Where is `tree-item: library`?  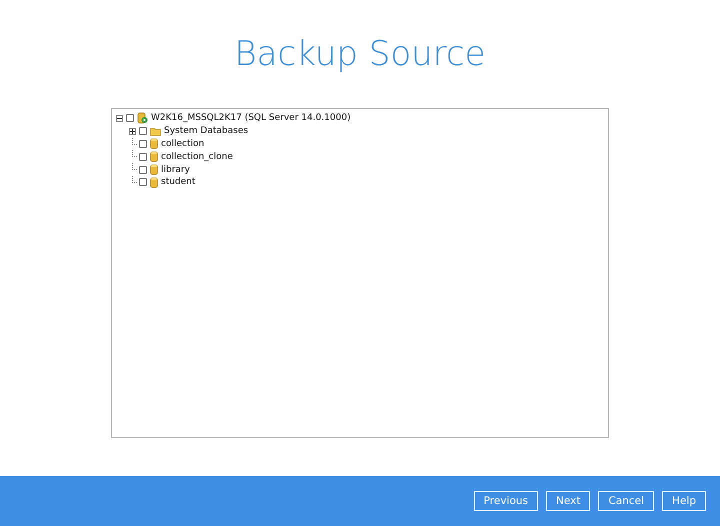 tree-item: library is located at coordinates (175, 169).